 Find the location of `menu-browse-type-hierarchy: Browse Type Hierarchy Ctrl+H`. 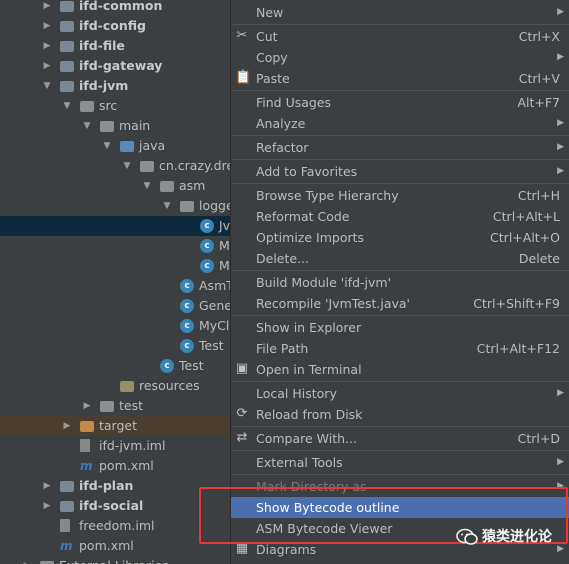

menu-browse-type-hierarchy: Browse Type Hierarchy Ctrl+H is located at coordinates (400, 195).